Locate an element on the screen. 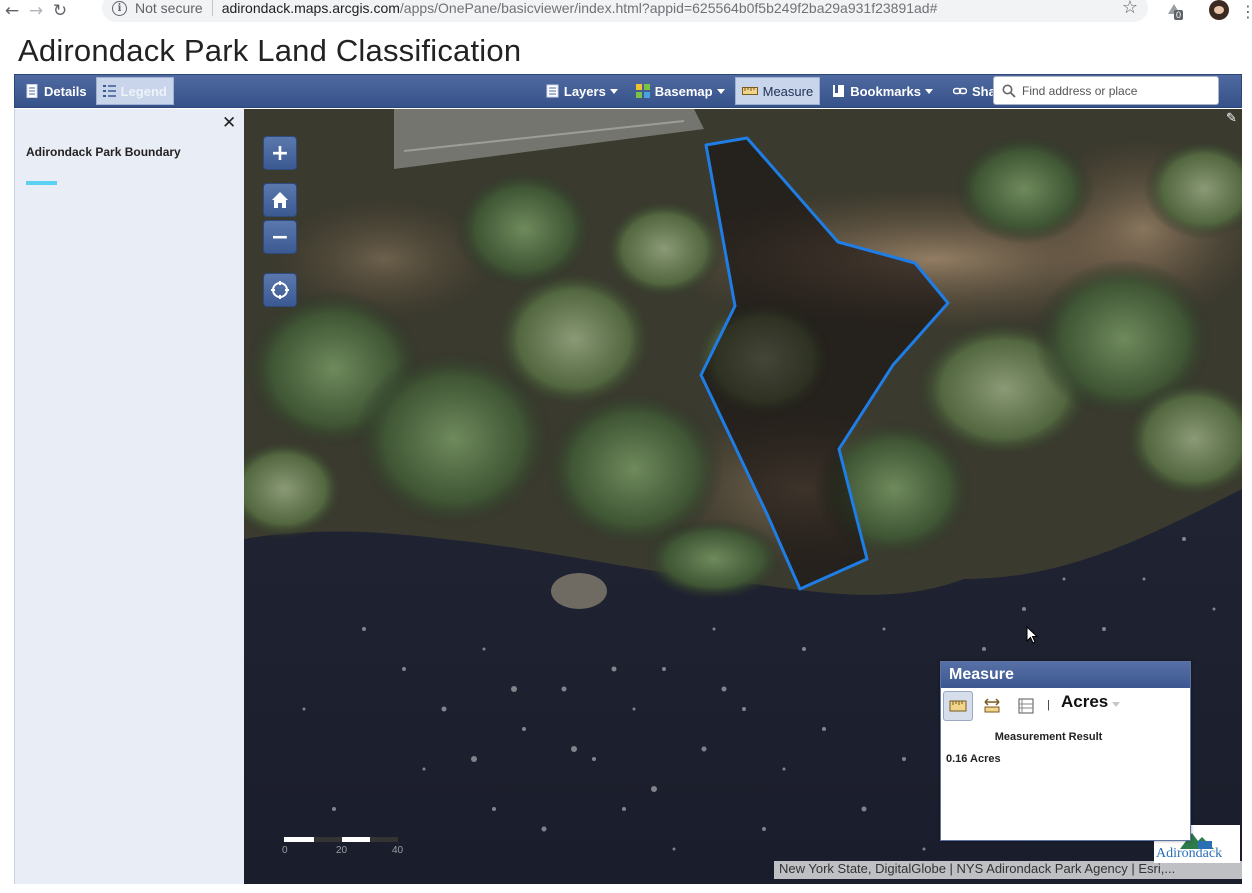  basemap-grid-icon is located at coordinates (642, 91).